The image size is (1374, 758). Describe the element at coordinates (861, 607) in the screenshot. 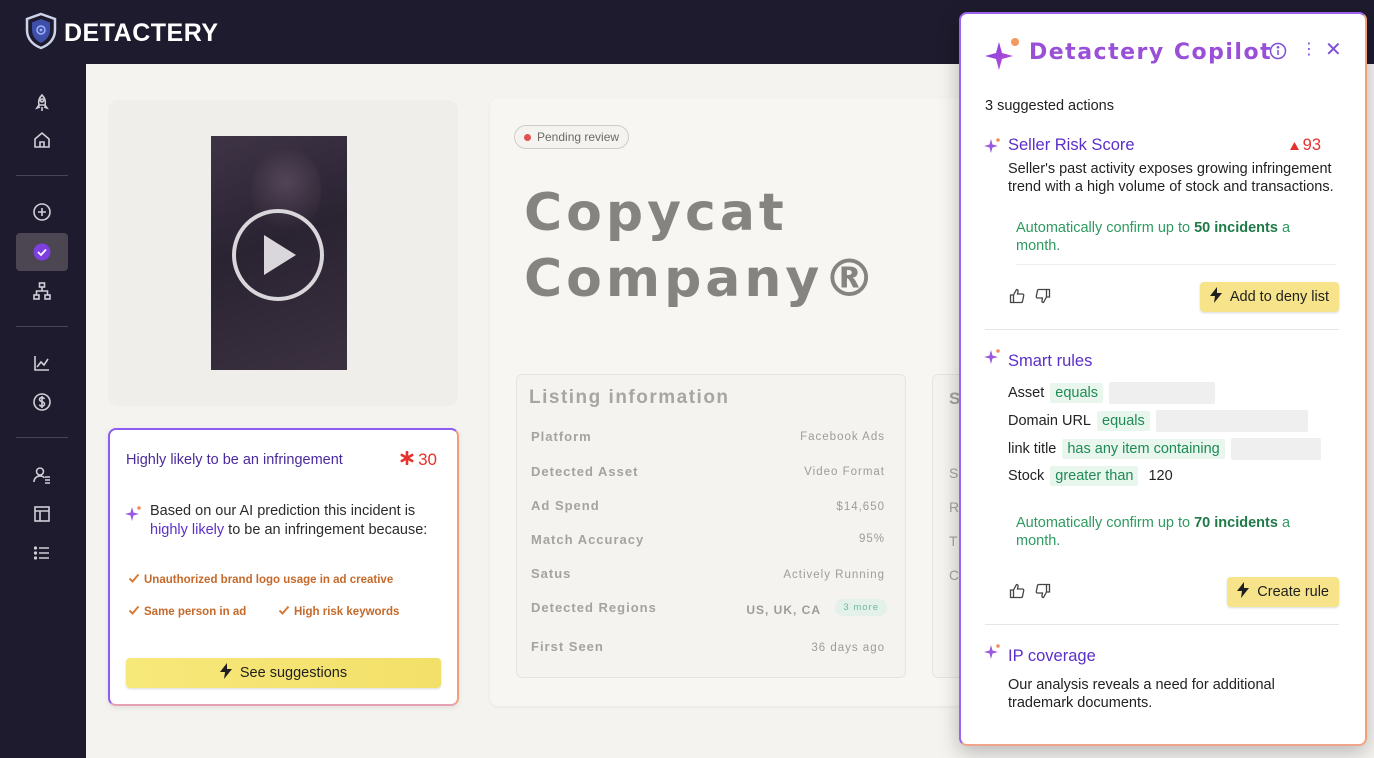

I see `more-regions-chip: 3 more` at that location.